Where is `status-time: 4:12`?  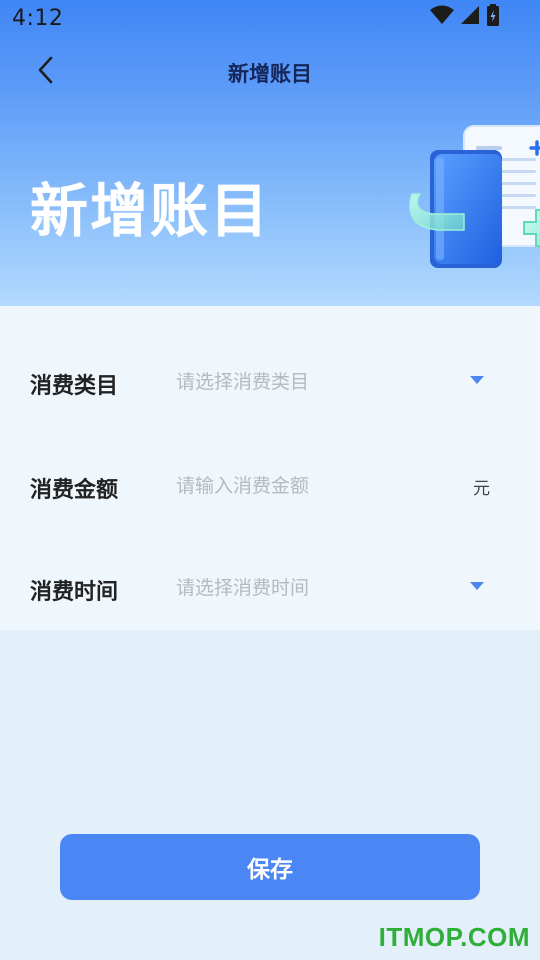
status-time: 4:12 is located at coordinates (38, 18).